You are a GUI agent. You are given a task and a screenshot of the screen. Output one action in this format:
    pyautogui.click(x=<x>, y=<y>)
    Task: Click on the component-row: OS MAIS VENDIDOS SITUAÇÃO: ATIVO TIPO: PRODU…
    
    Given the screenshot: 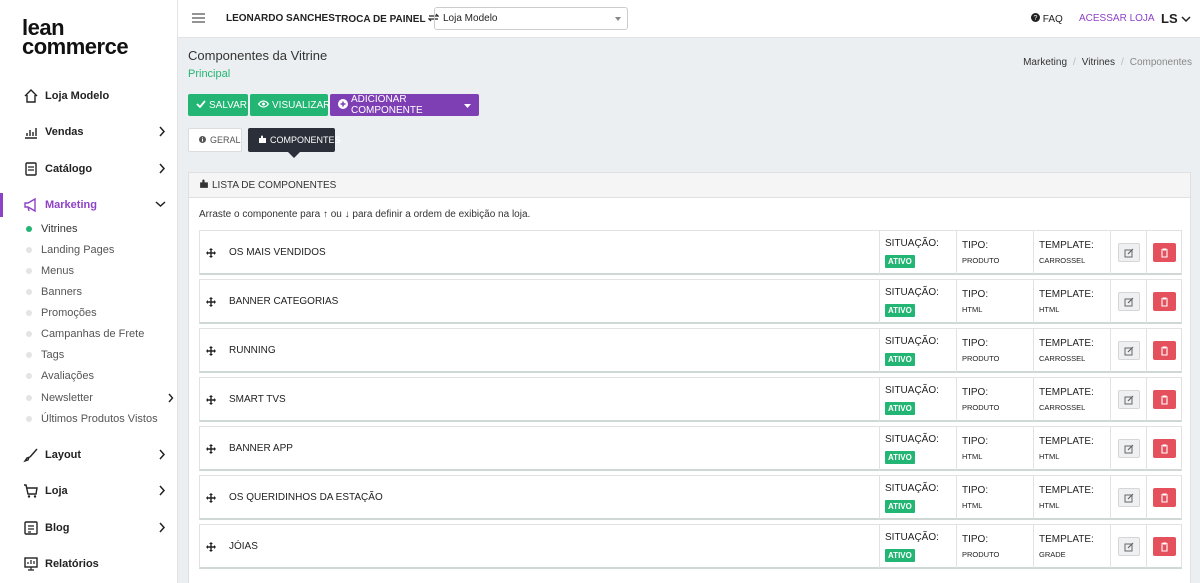 What is the action you would take?
    pyautogui.click(x=690, y=252)
    